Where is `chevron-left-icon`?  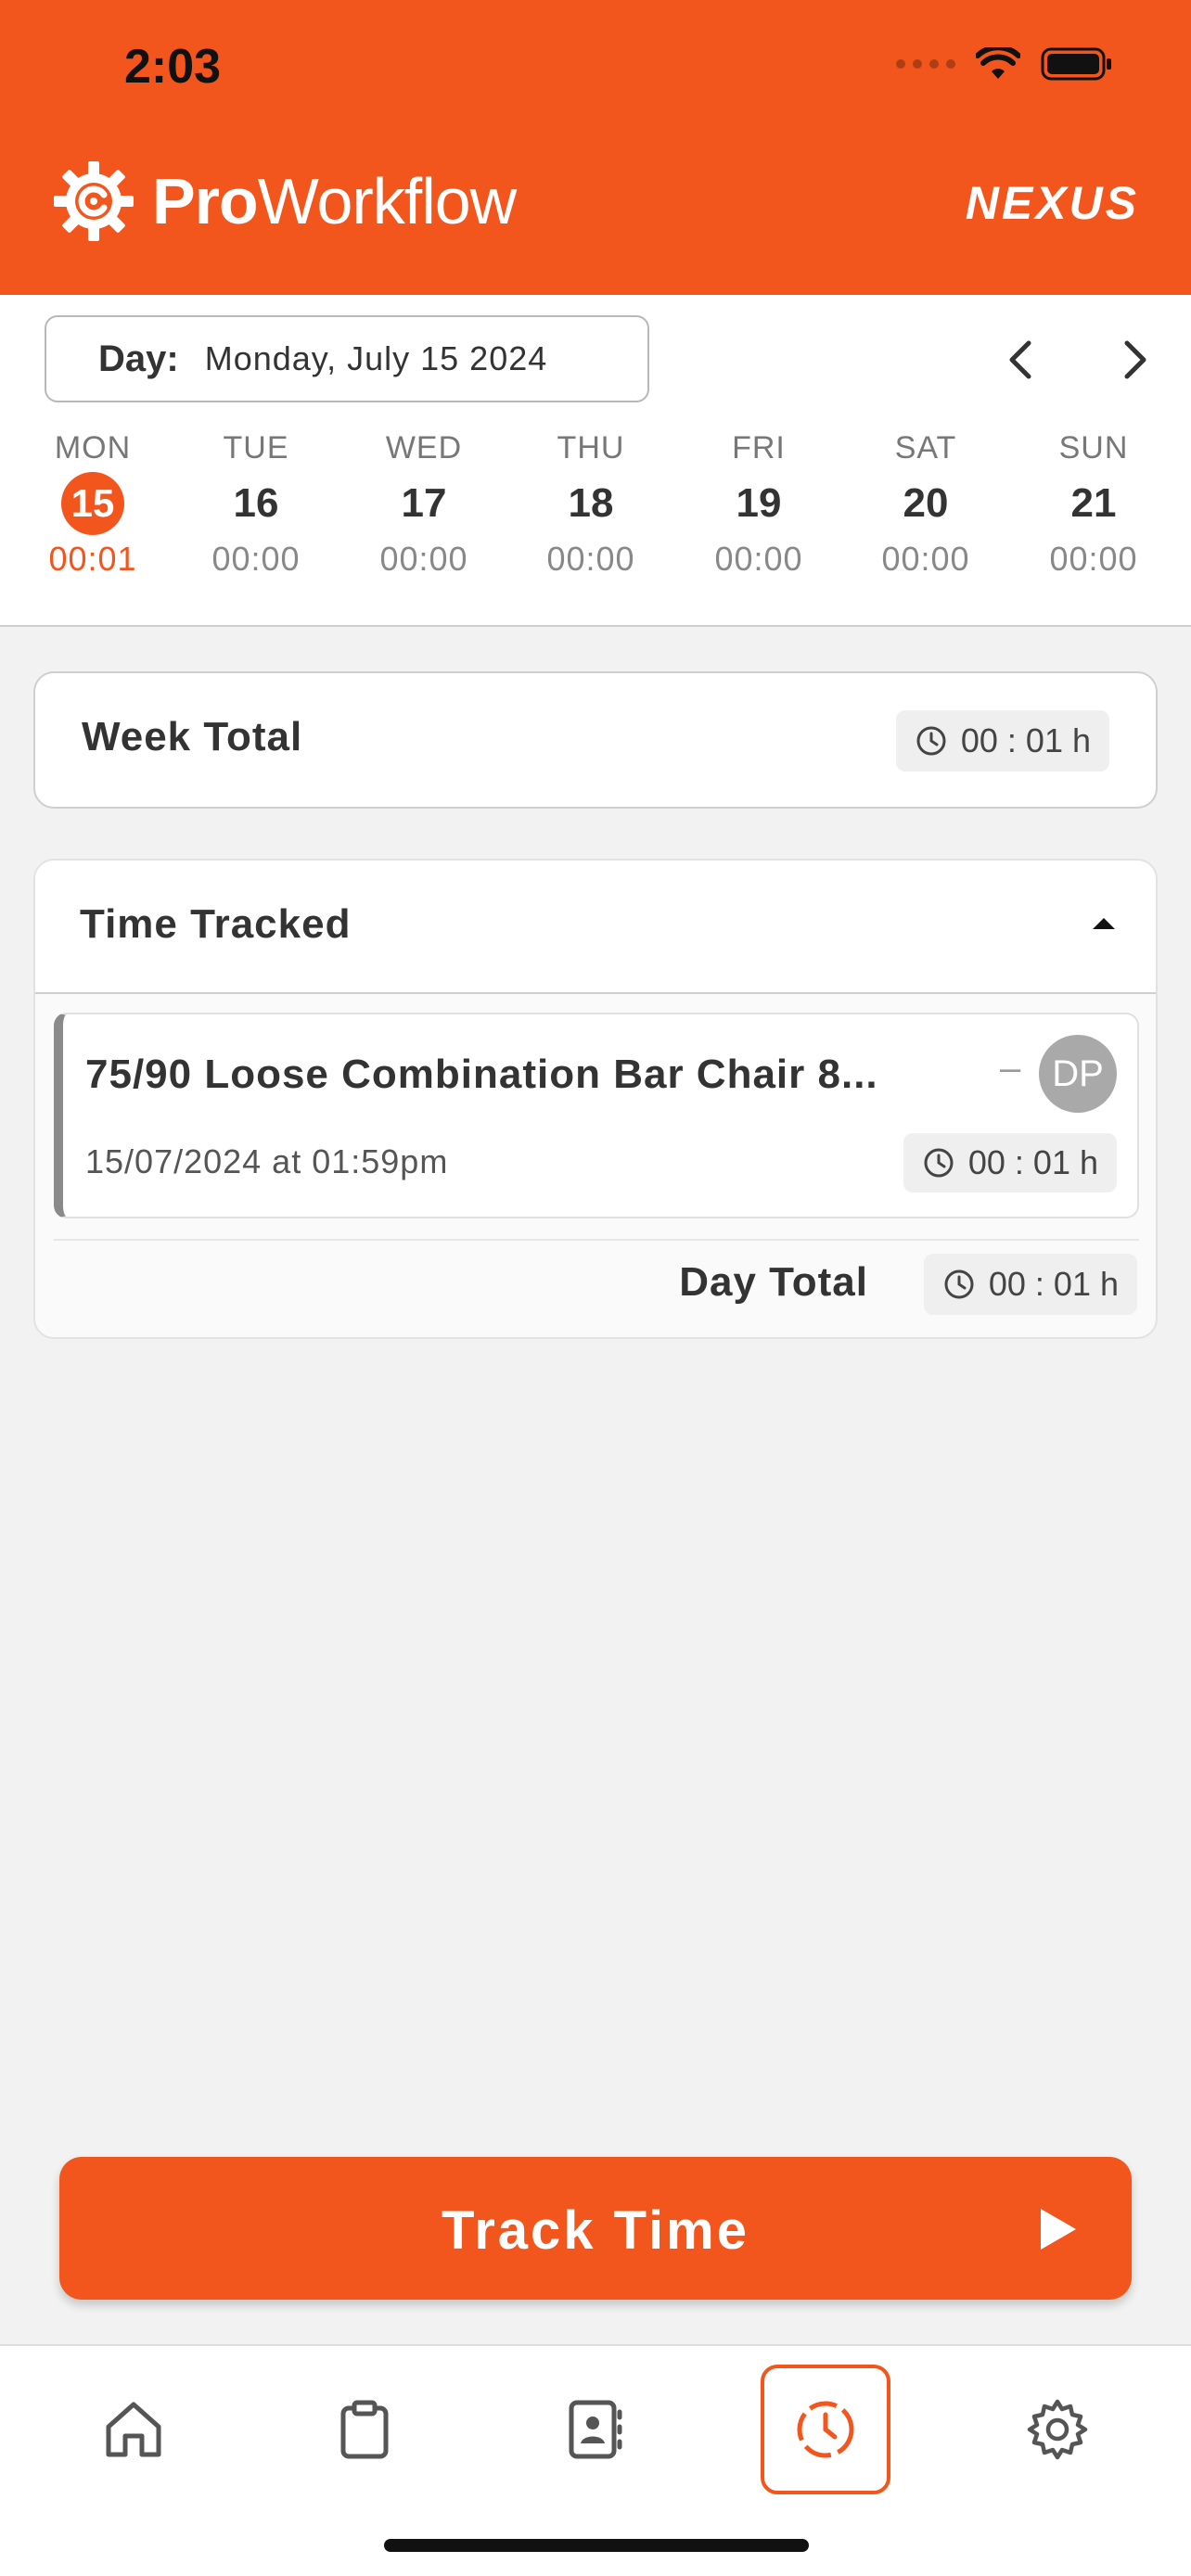
chevron-left-icon is located at coordinates (1020, 359).